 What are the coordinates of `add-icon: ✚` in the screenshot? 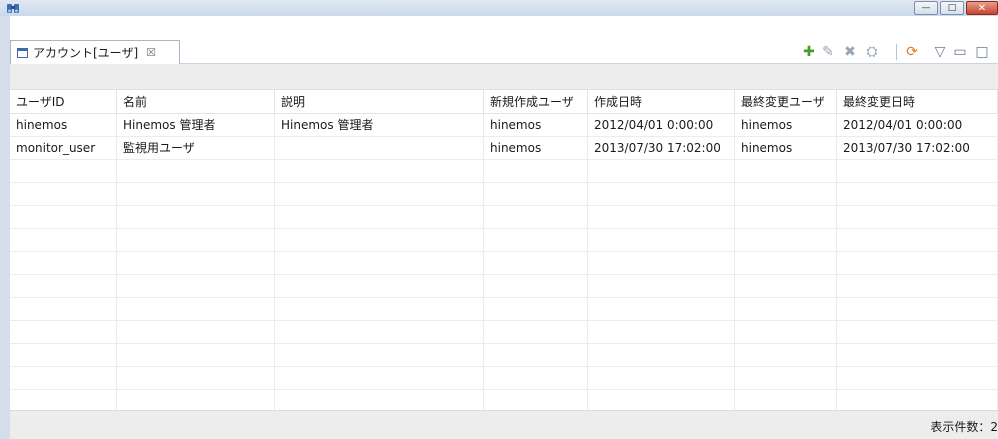 It's located at (809, 52).